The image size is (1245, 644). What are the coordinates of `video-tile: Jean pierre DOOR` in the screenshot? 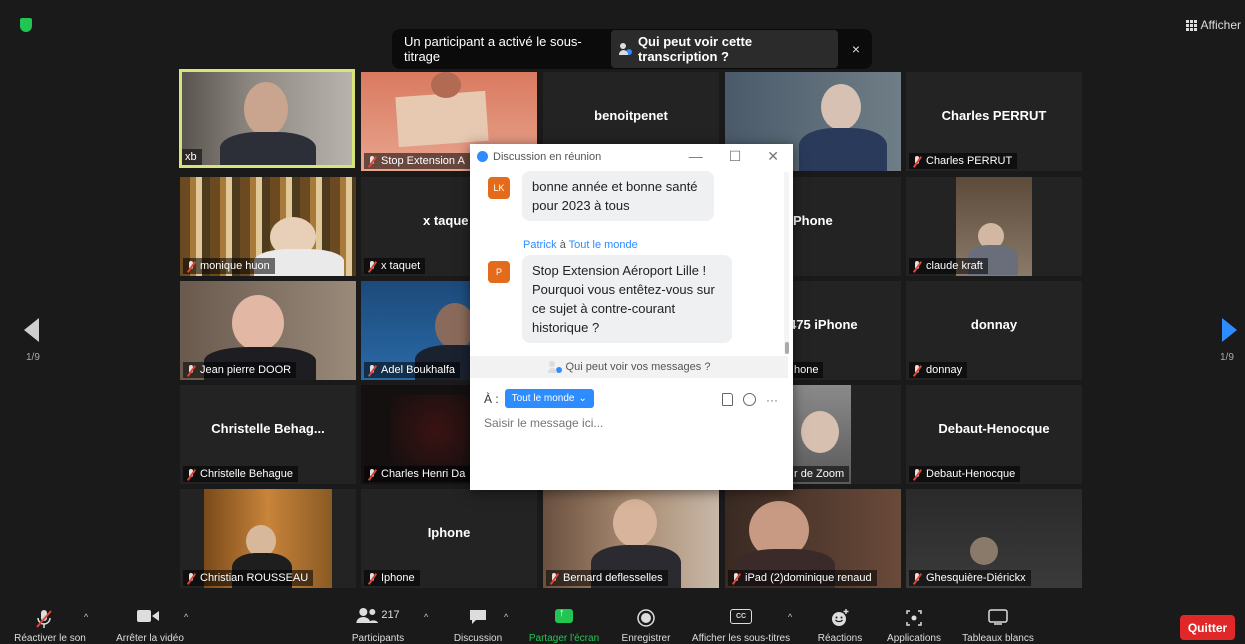 It's located at (268, 330).